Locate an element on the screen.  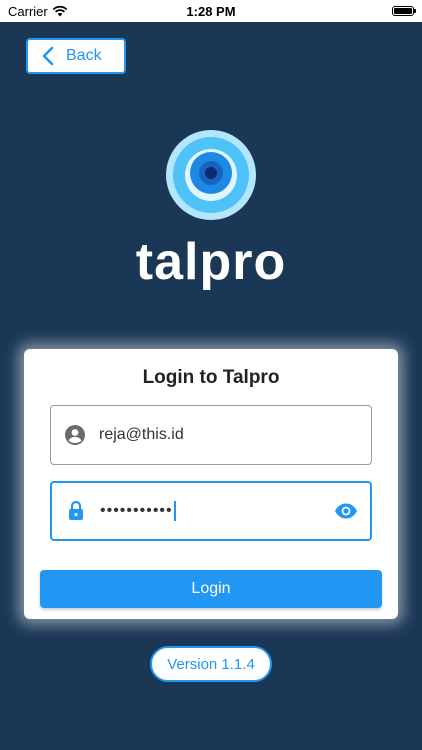
password-value: ••••••••••• is located at coordinates (217, 511).